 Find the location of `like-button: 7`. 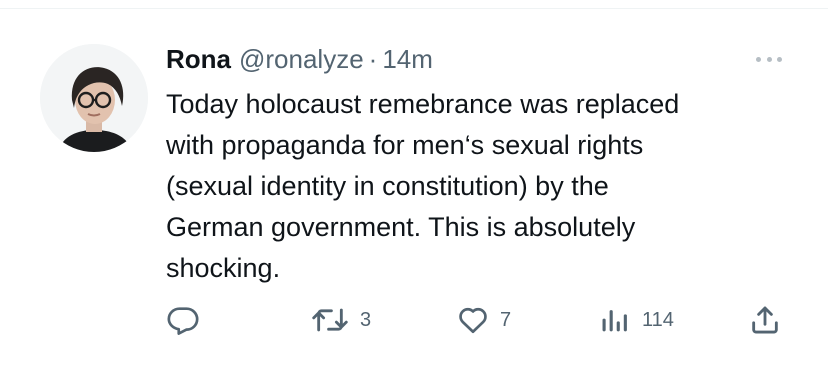

like-button: 7 is located at coordinates (483, 320).